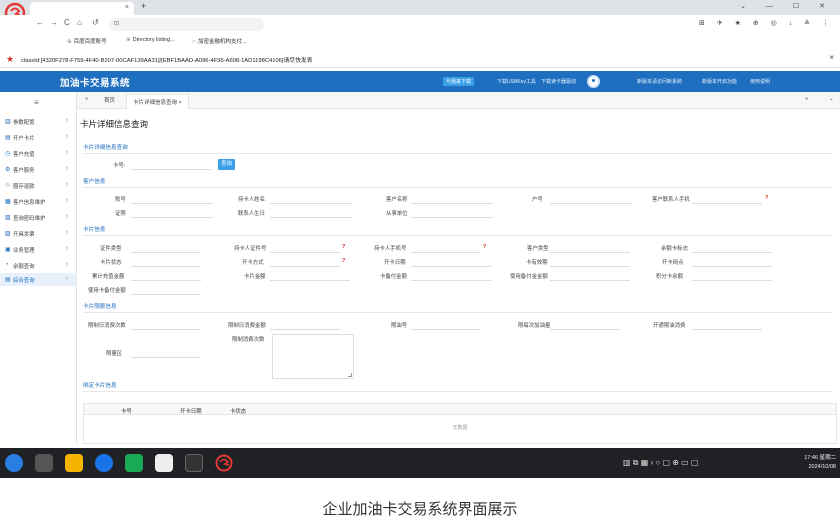 This screenshot has height=526, width=840. I want to click on sidebar-item-password: ▧ 查询密码维护 ›, so click(38, 217).